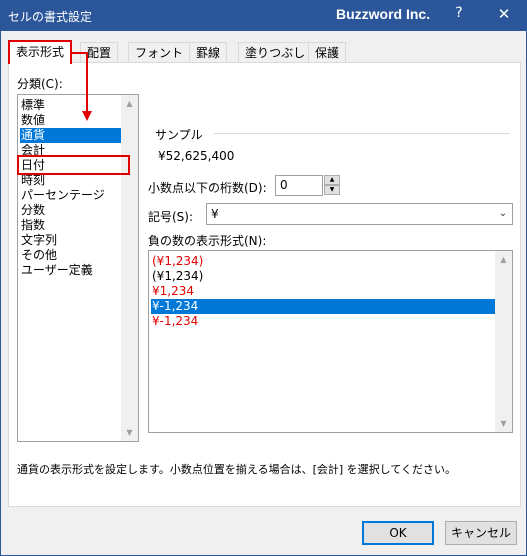  Describe the element at coordinates (263, 15) in the screenshot. I see `title-bar: セルの書式設定 Buzzword Inc. ? ✕` at that location.